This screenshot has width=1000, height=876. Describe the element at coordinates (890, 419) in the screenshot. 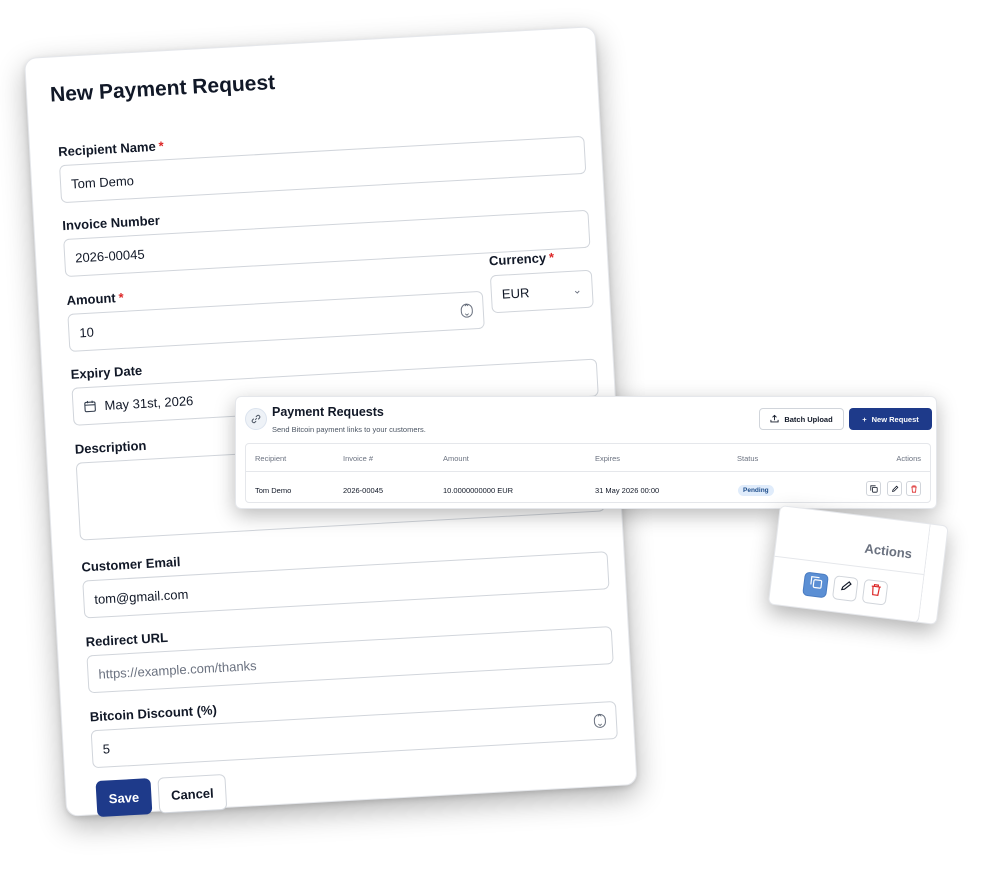

I see `new-request-button: + New Request` at that location.